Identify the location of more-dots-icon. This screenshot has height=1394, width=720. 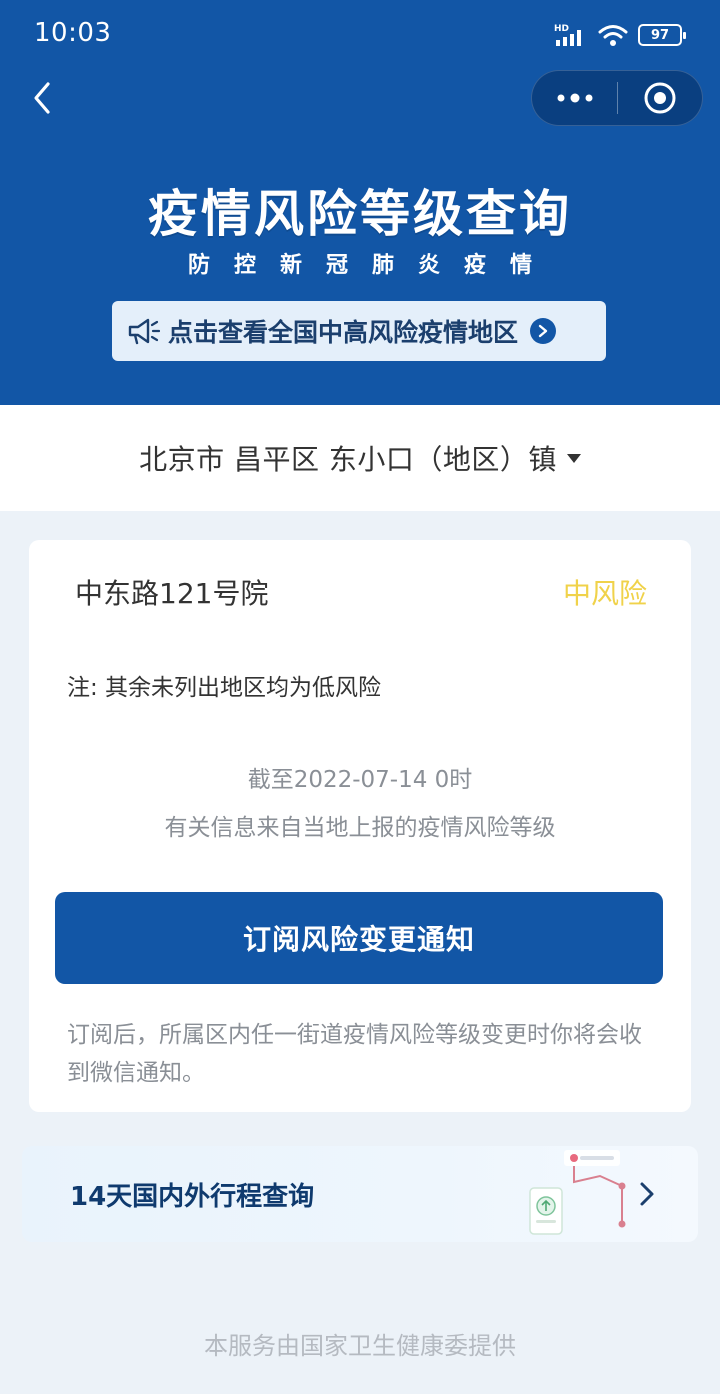
(574, 98).